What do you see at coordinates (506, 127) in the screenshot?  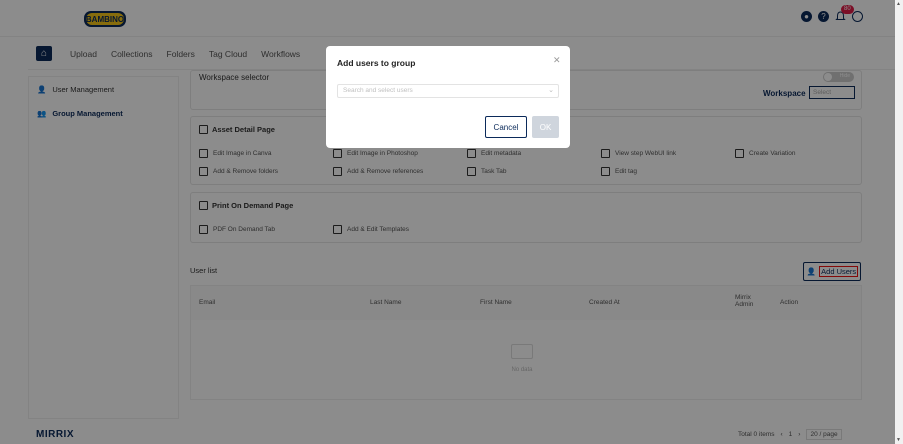 I see `cancel-button: Cancel` at bounding box center [506, 127].